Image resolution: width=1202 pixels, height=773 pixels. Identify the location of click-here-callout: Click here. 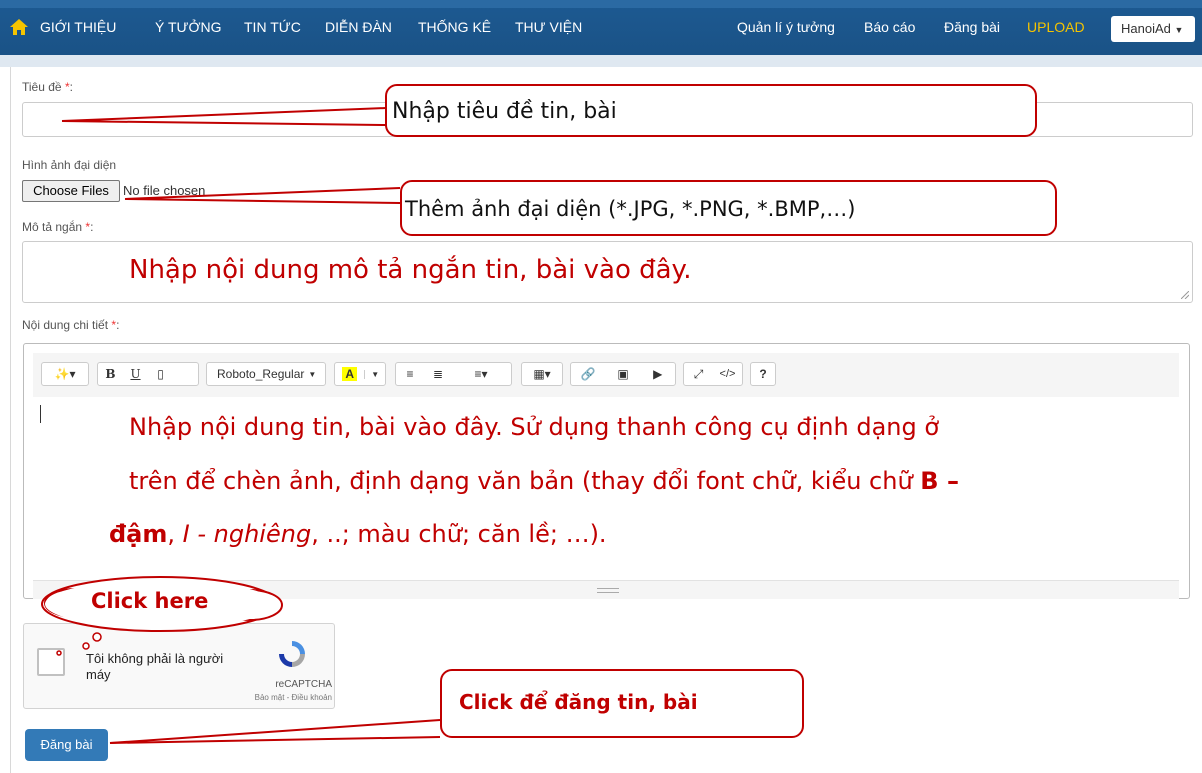
(150, 601).